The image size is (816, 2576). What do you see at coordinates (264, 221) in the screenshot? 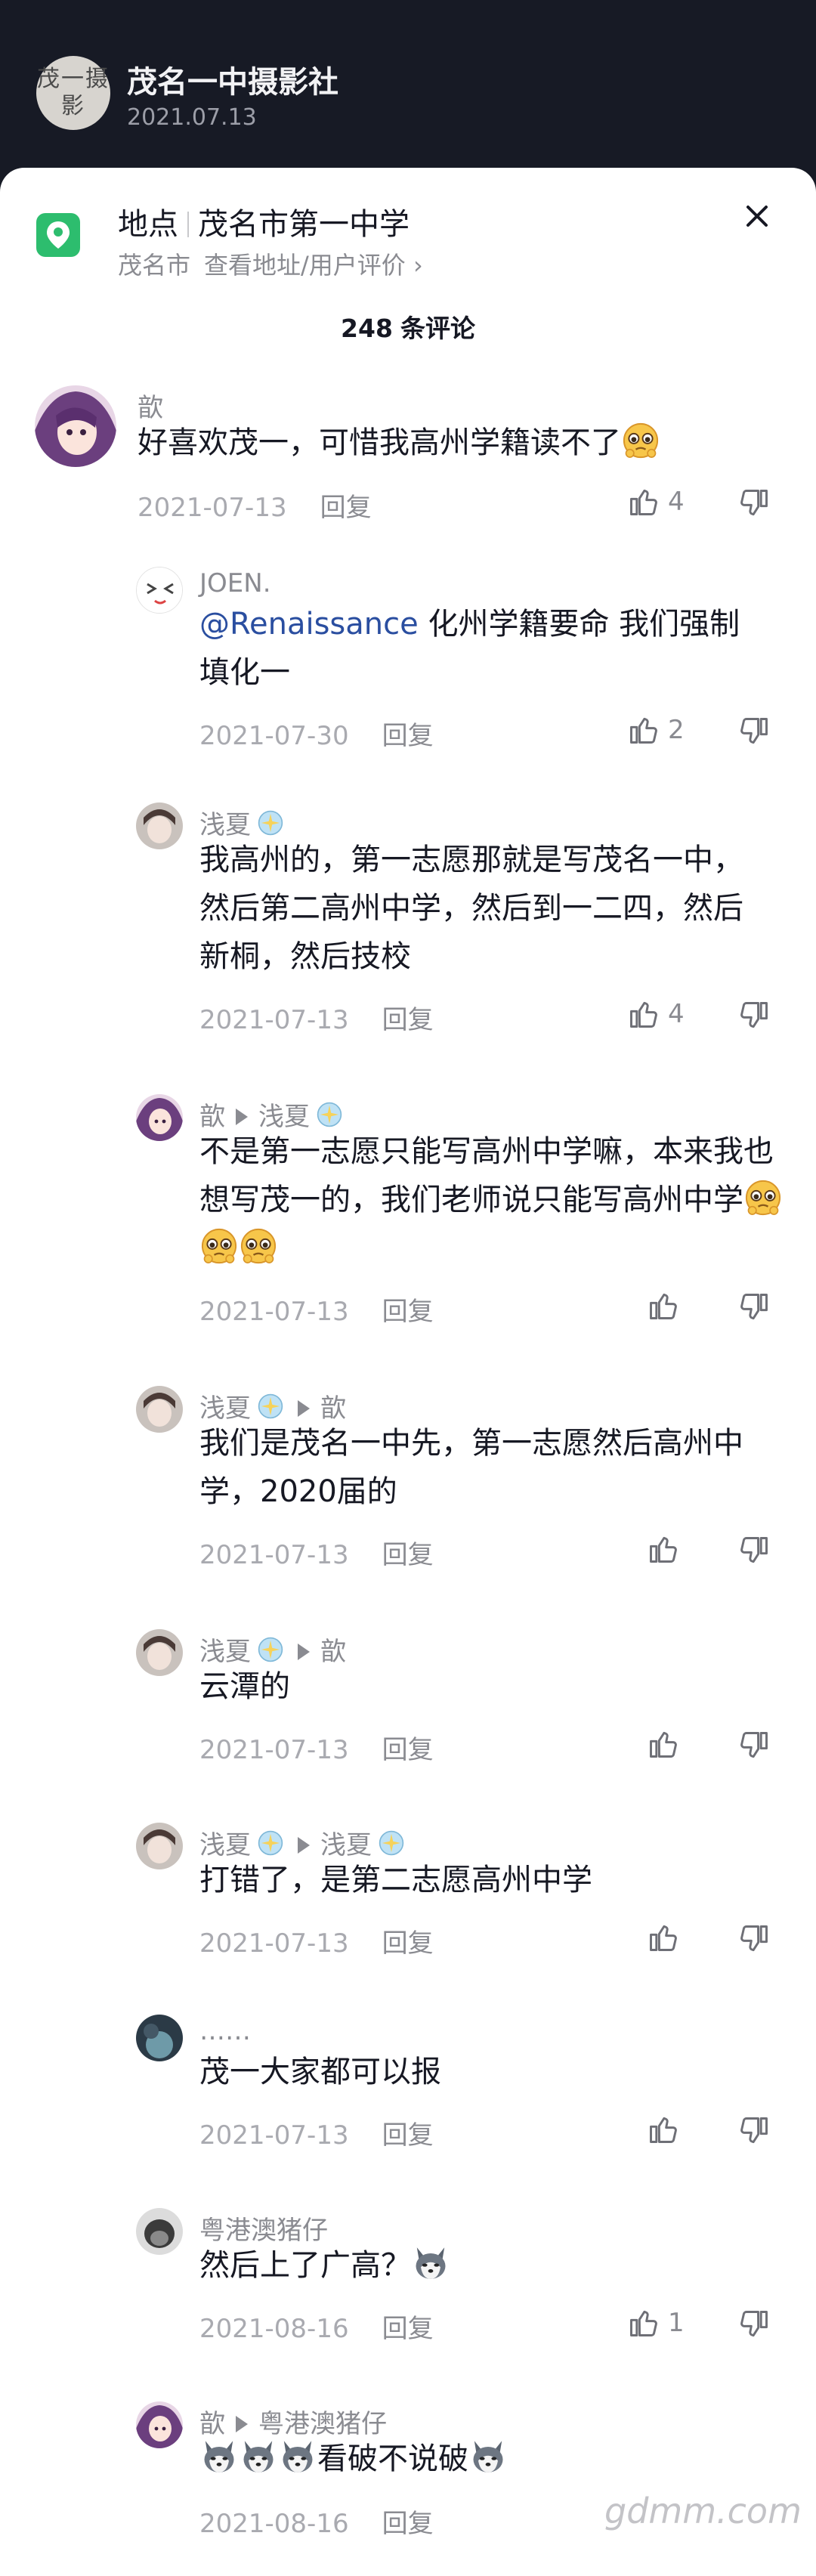
I see `location-title: 地点 茂名市第一中学` at bounding box center [264, 221].